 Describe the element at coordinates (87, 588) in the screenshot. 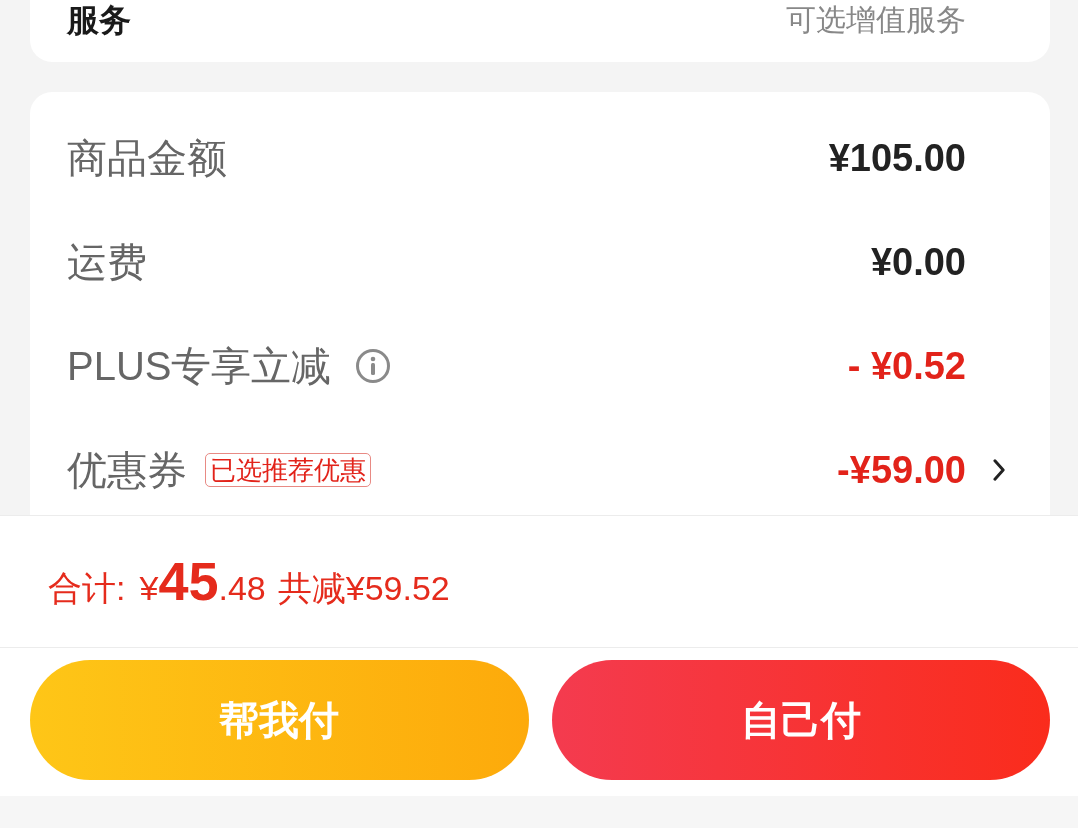

I see `total-label: 合计:` at that location.